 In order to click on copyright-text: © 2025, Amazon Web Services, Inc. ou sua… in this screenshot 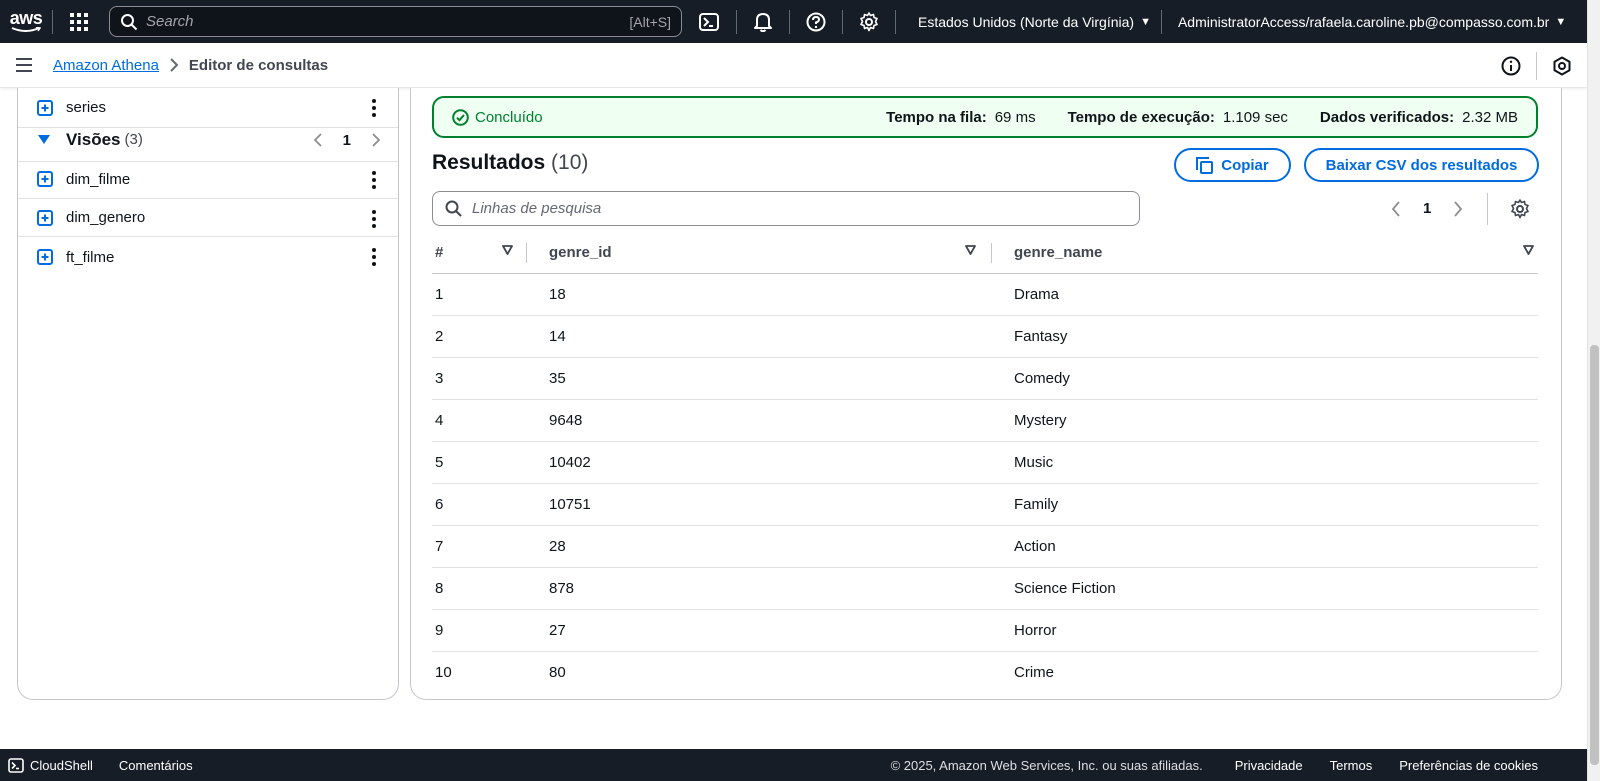, I will do `click(1046, 765)`.